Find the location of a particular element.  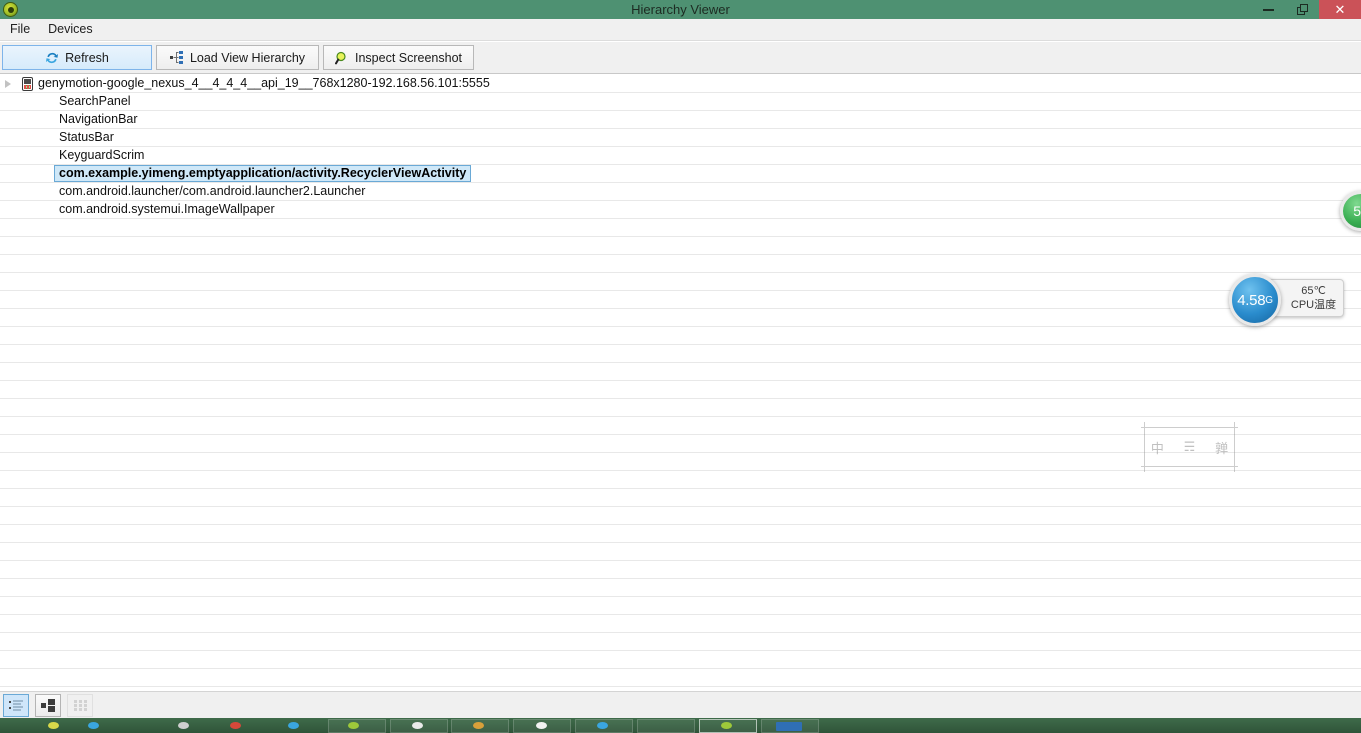

list-view-button is located at coordinates (16, 705).